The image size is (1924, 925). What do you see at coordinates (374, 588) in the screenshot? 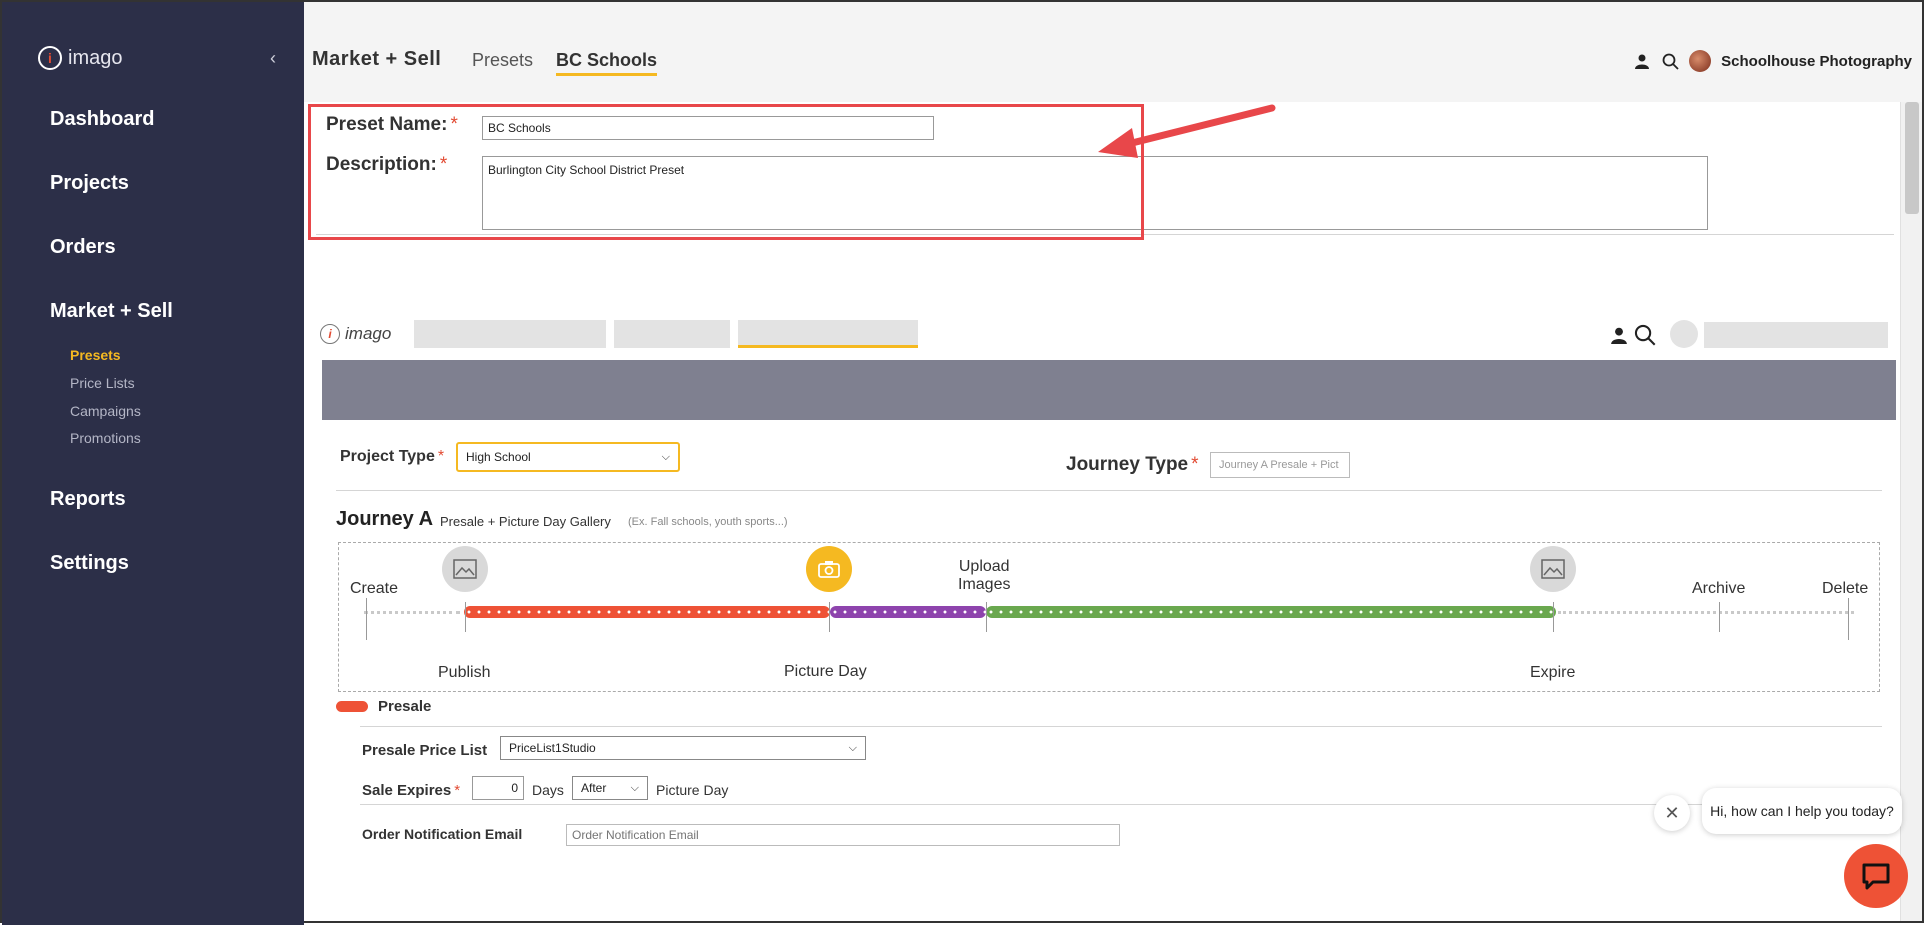
I see `timeline-create: Create` at bounding box center [374, 588].